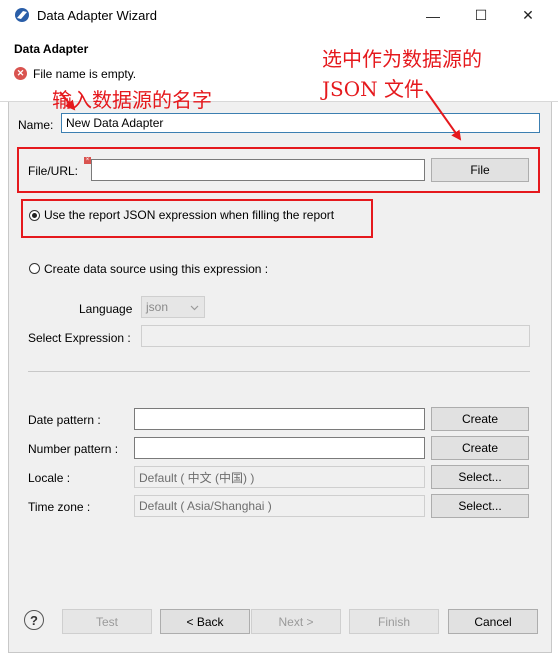 The width and height of the screenshot is (558, 658). What do you see at coordinates (260, 115) in the screenshot?
I see `annotation-arrows` at bounding box center [260, 115].